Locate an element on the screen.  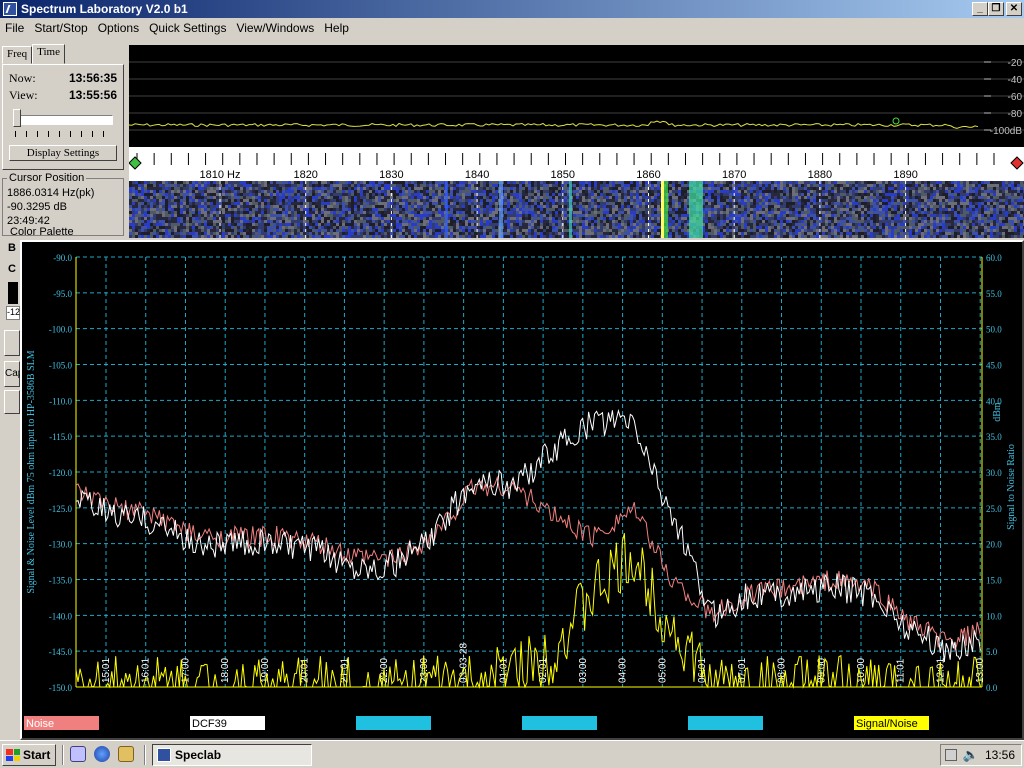
menu-start-stop: Start/Stop is located at coordinates (60, 28).